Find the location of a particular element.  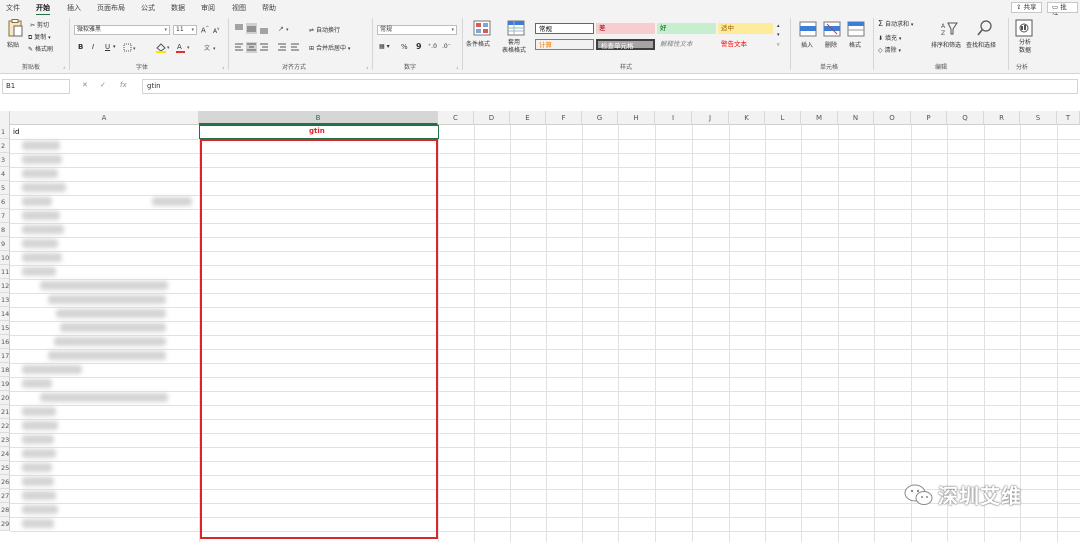

autosum-button: Σ 自动求和 ▾ is located at coordinates (895, 23).